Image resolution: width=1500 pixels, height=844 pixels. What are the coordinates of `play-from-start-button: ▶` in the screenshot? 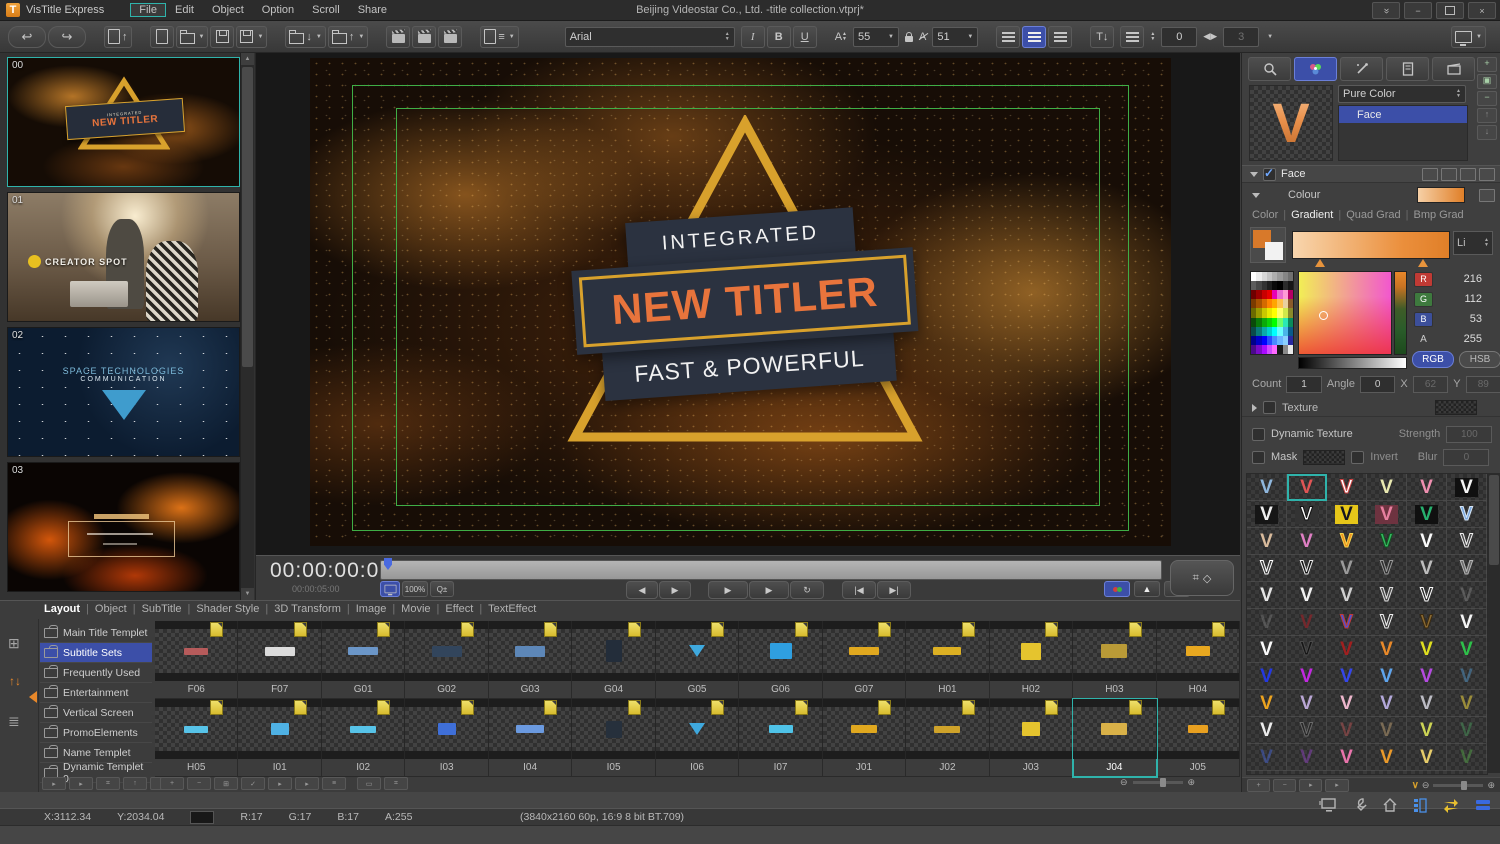 It's located at (728, 590).